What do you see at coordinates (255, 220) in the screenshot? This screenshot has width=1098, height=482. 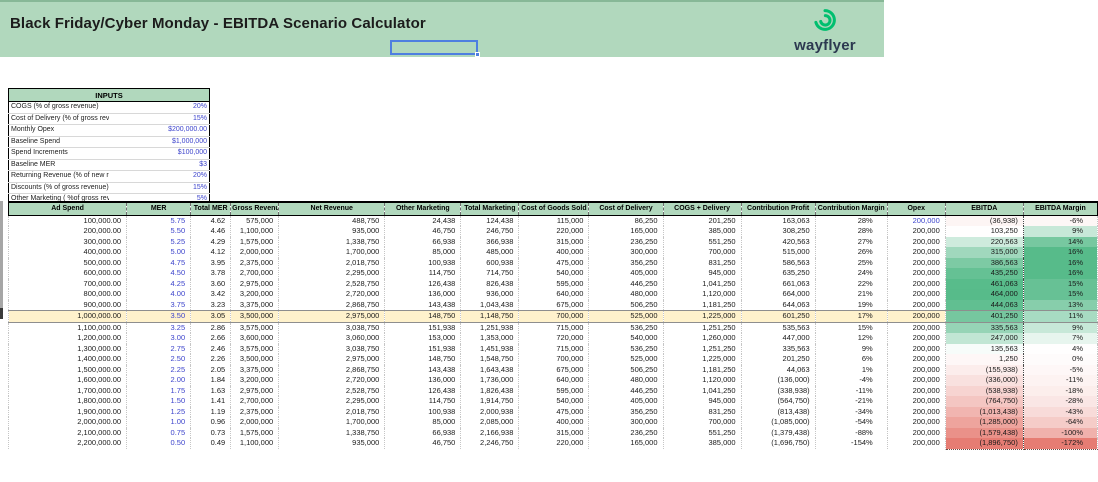 I see `cell-gross-revenue: 575,000` at bounding box center [255, 220].